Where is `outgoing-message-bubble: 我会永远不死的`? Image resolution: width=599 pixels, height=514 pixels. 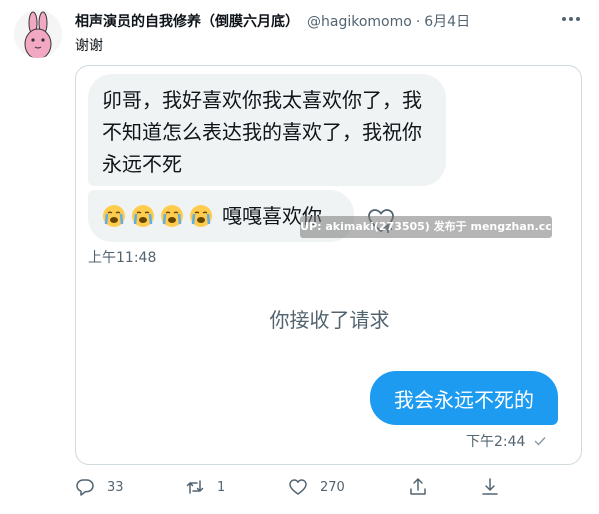 outgoing-message-bubble: 我会永远不死的 is located at coordinates (464, 398).